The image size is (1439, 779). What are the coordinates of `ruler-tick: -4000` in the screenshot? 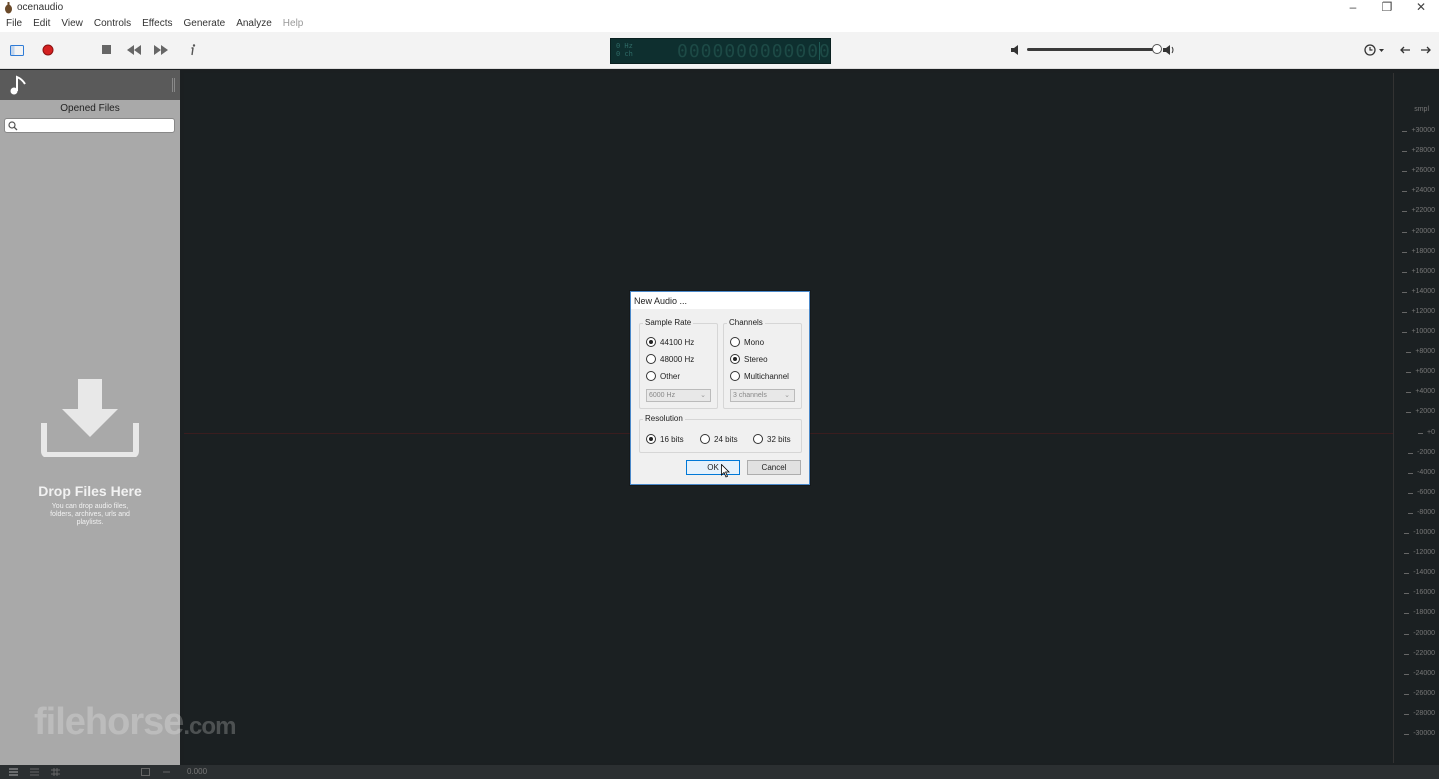 It's located at (1421, 472).